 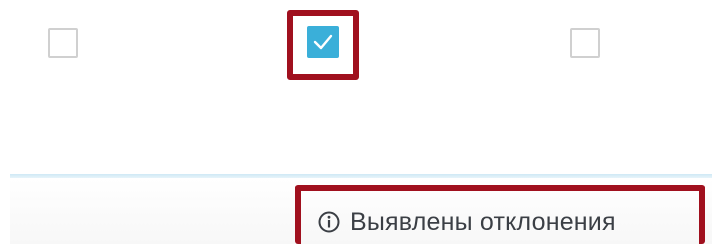 What do you see at coordinates (329, 222) in the screenshot?
I see `info-icon` at bounding box center [329, 222].